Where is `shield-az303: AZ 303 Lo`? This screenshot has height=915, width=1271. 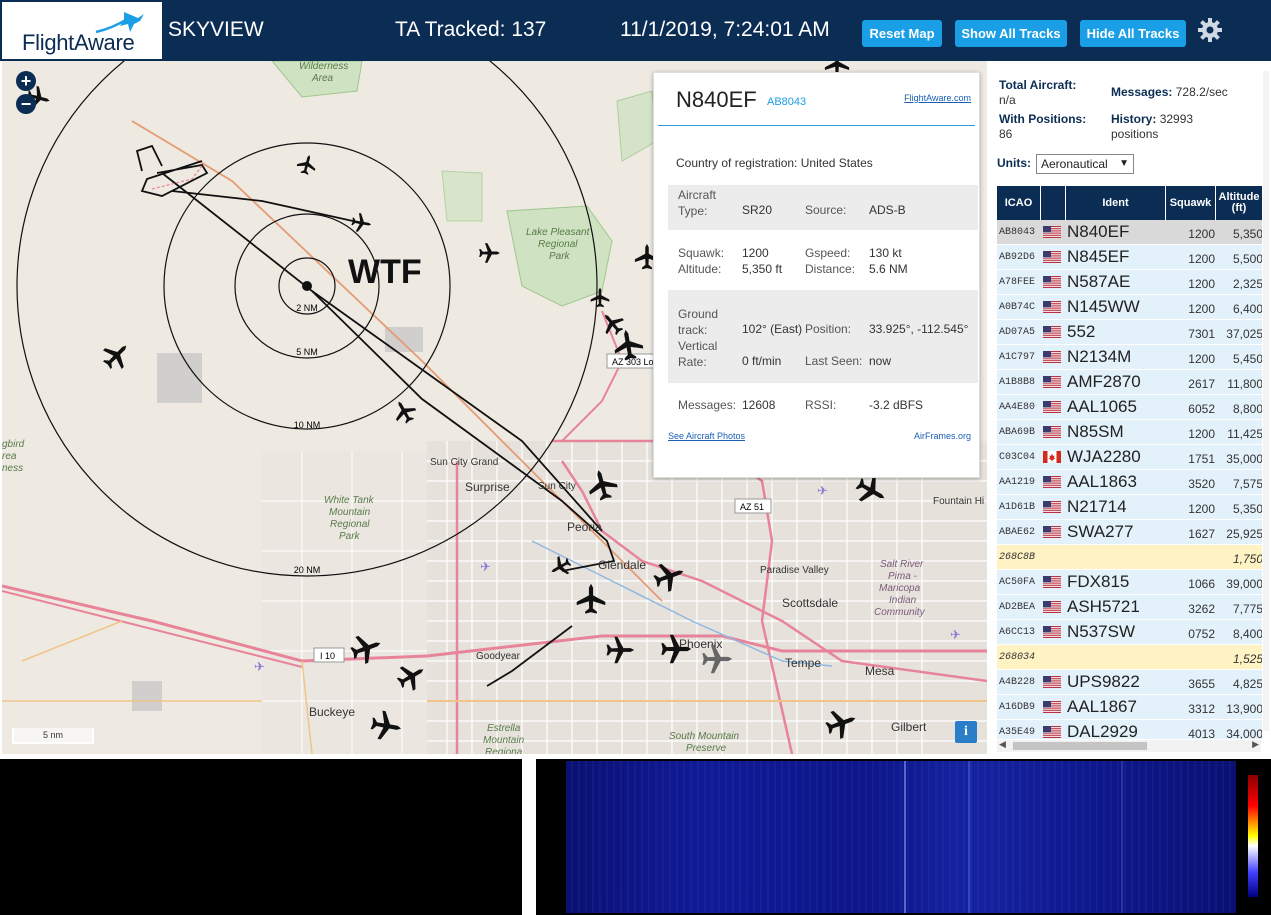
shield-az303: AZ 303 Lo is located at coordinates (633, 362).